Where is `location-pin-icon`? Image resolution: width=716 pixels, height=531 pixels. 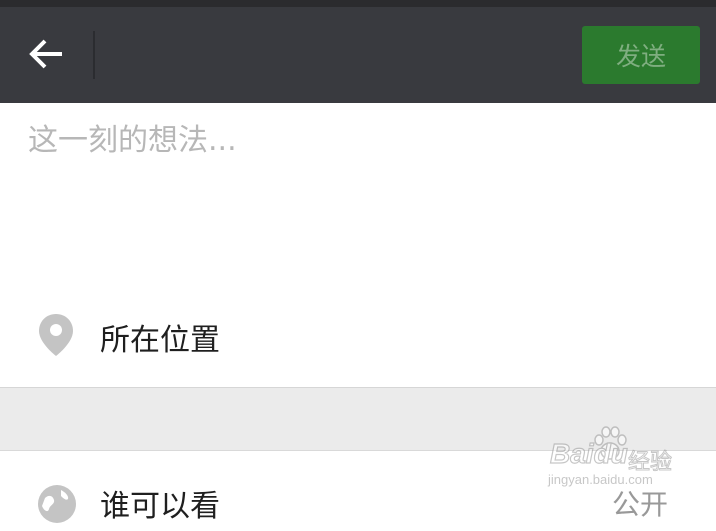 location-pin-icon is located at coordinates (56, 335).